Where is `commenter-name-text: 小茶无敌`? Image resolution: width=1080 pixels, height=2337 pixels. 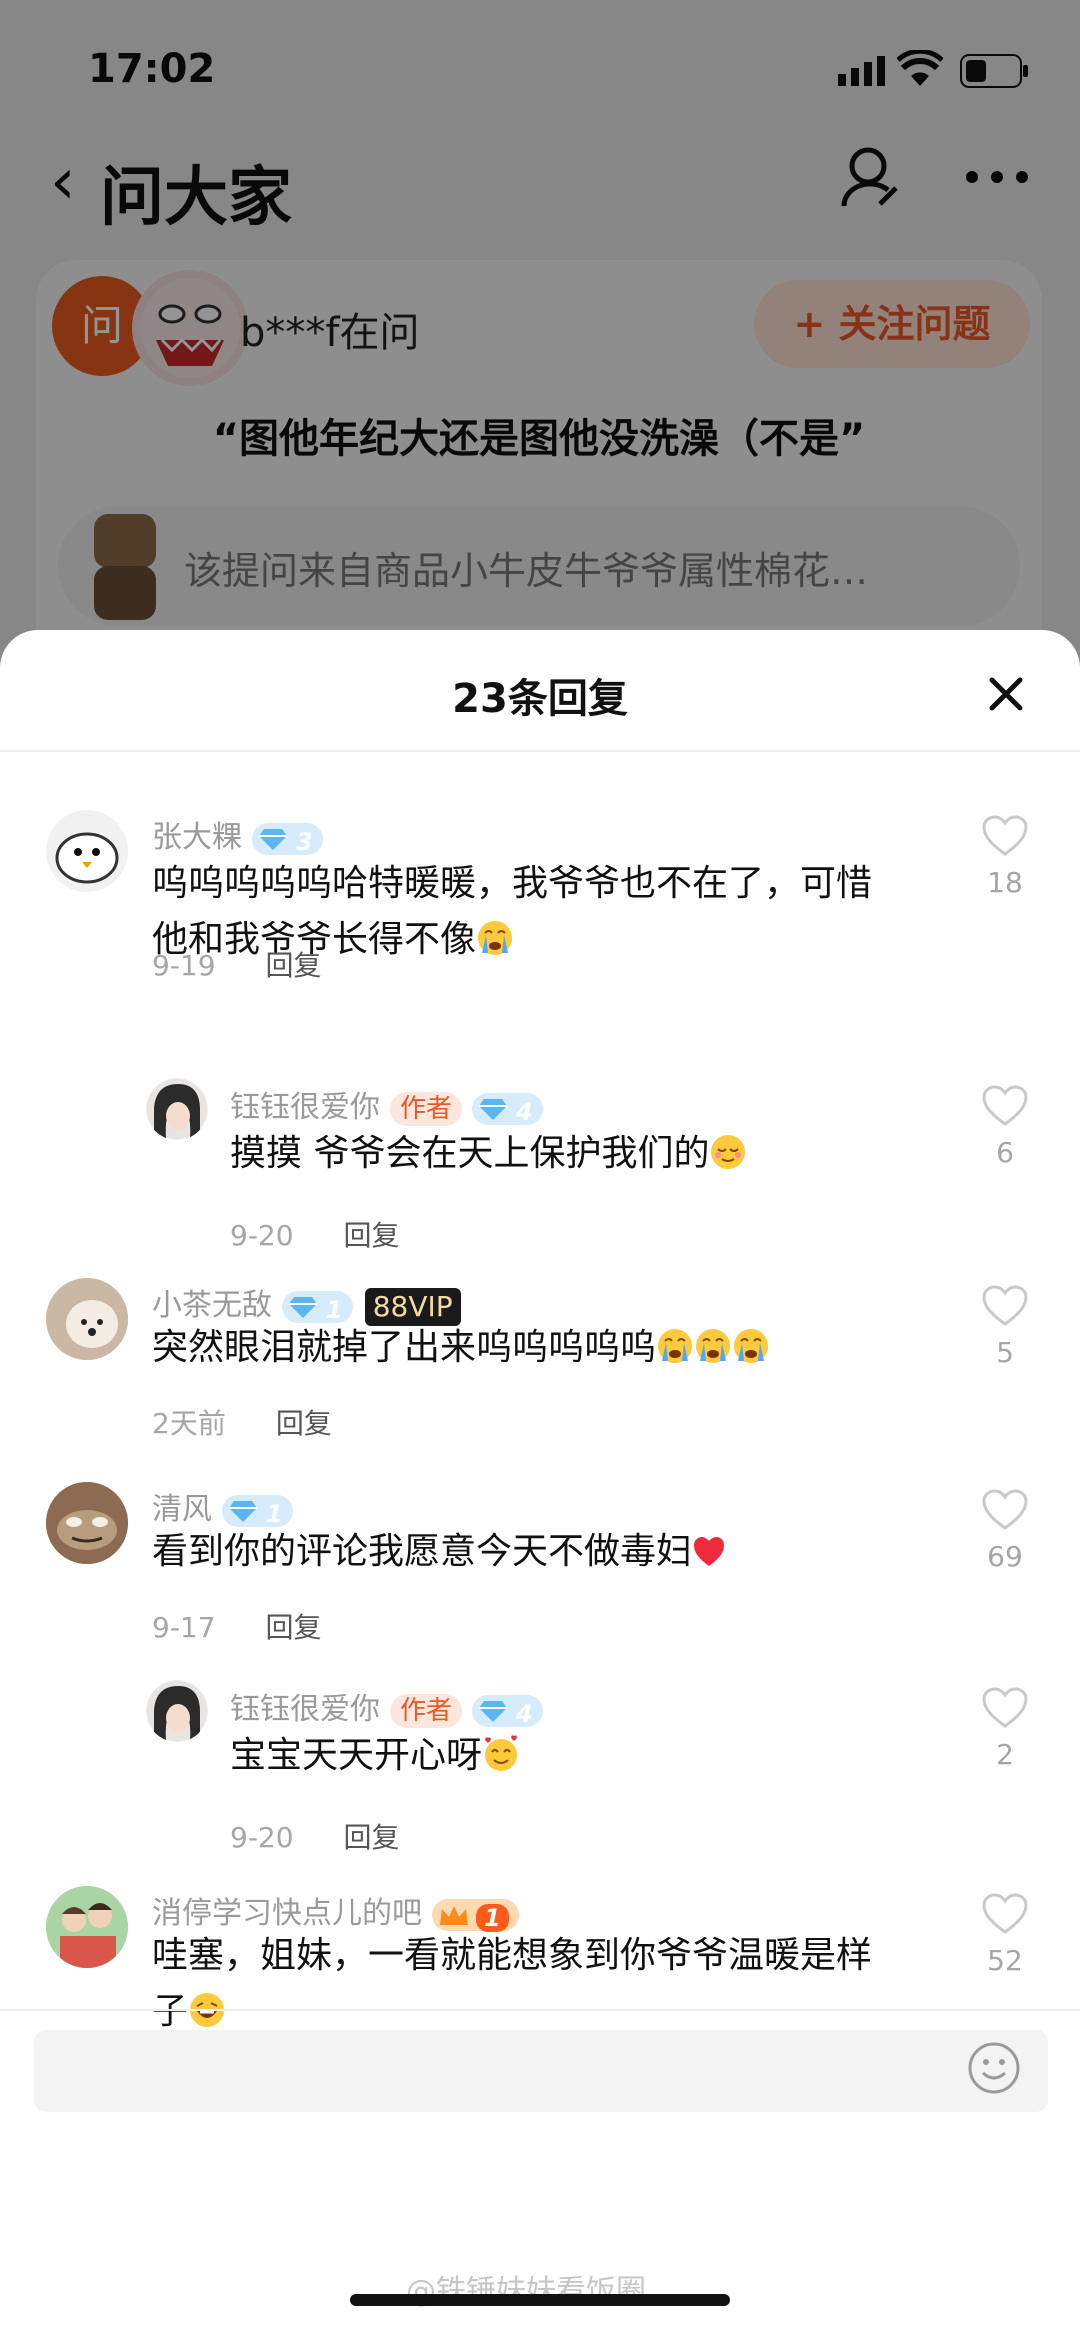 commenter-name-text: 小茶无敌 is located at coordinates (212, 1305).